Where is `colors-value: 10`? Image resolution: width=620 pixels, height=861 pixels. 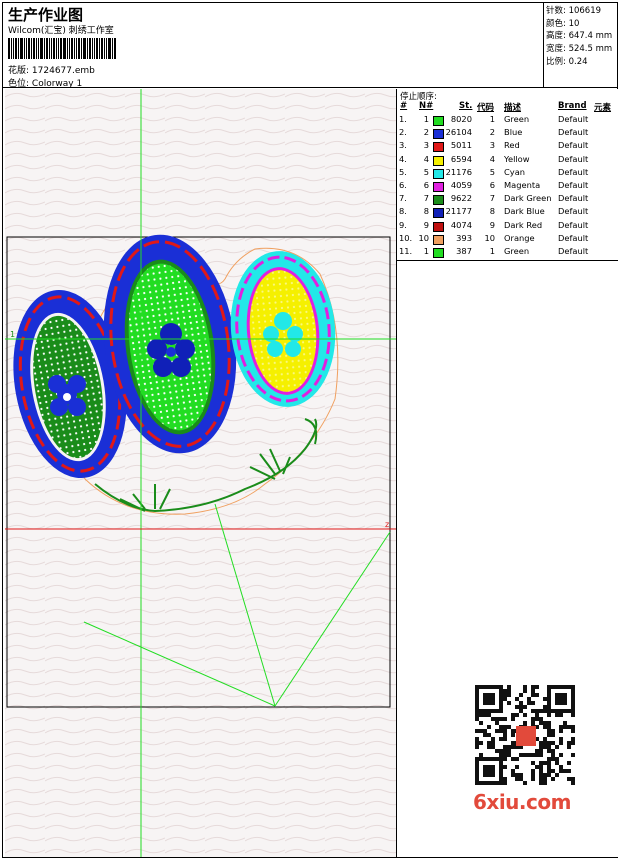 colors-value: 10 is located at coordinates (574, 23).